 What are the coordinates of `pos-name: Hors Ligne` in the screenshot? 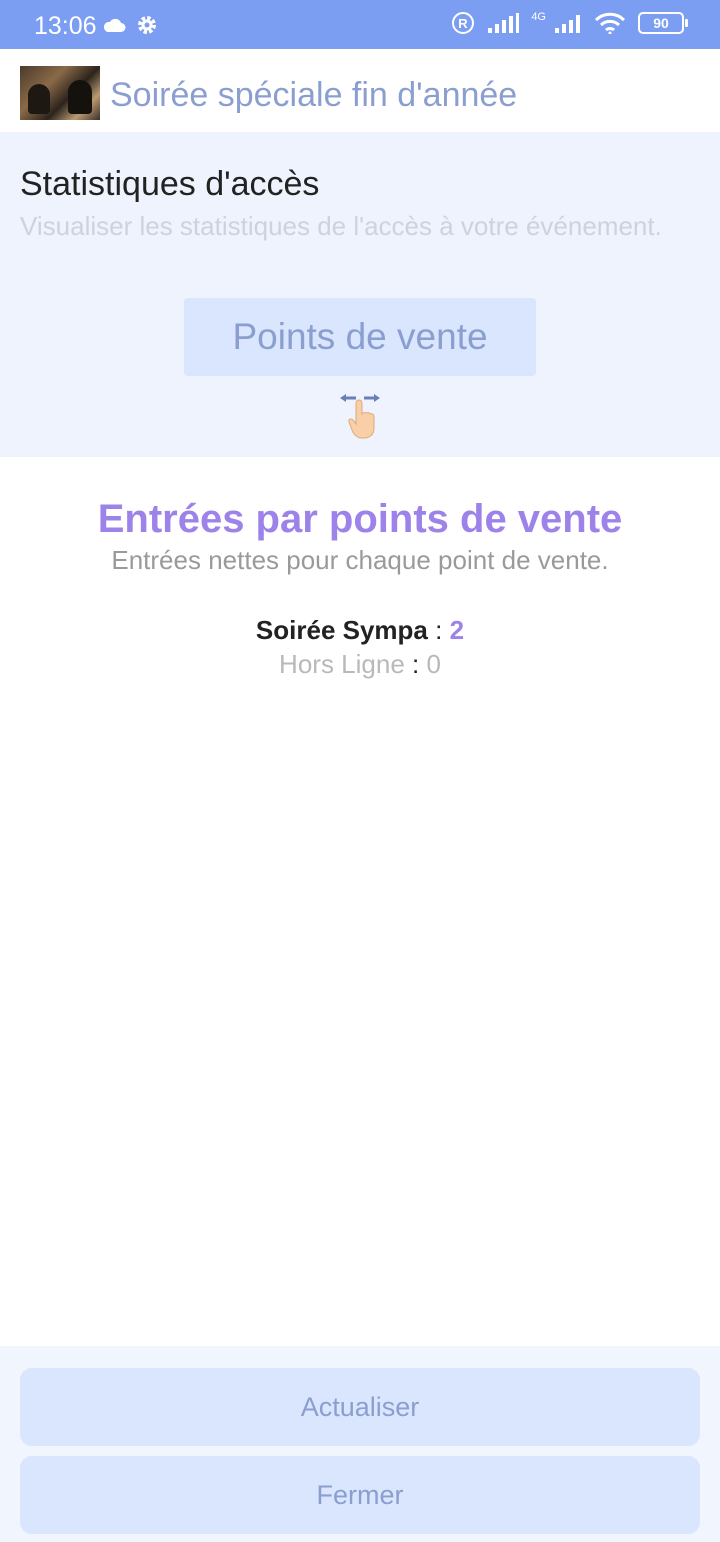 It's located at (342, 664).